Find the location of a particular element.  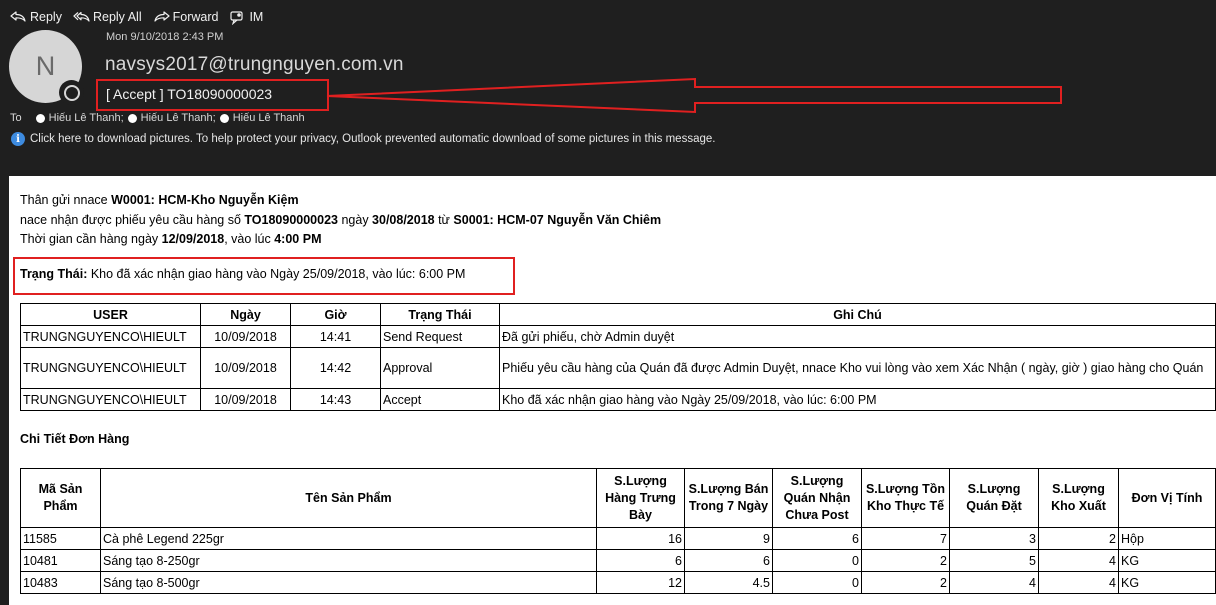

column-header: S.Lượng Kho Xuất is located at coordinates (1078, 498).